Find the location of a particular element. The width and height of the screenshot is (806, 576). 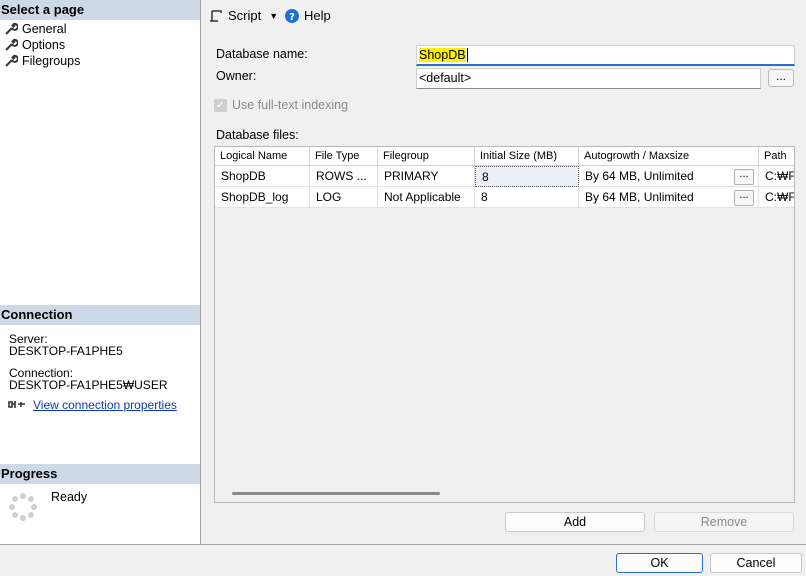

database-name-value: ShopDB is located at coordinates (442, 55).